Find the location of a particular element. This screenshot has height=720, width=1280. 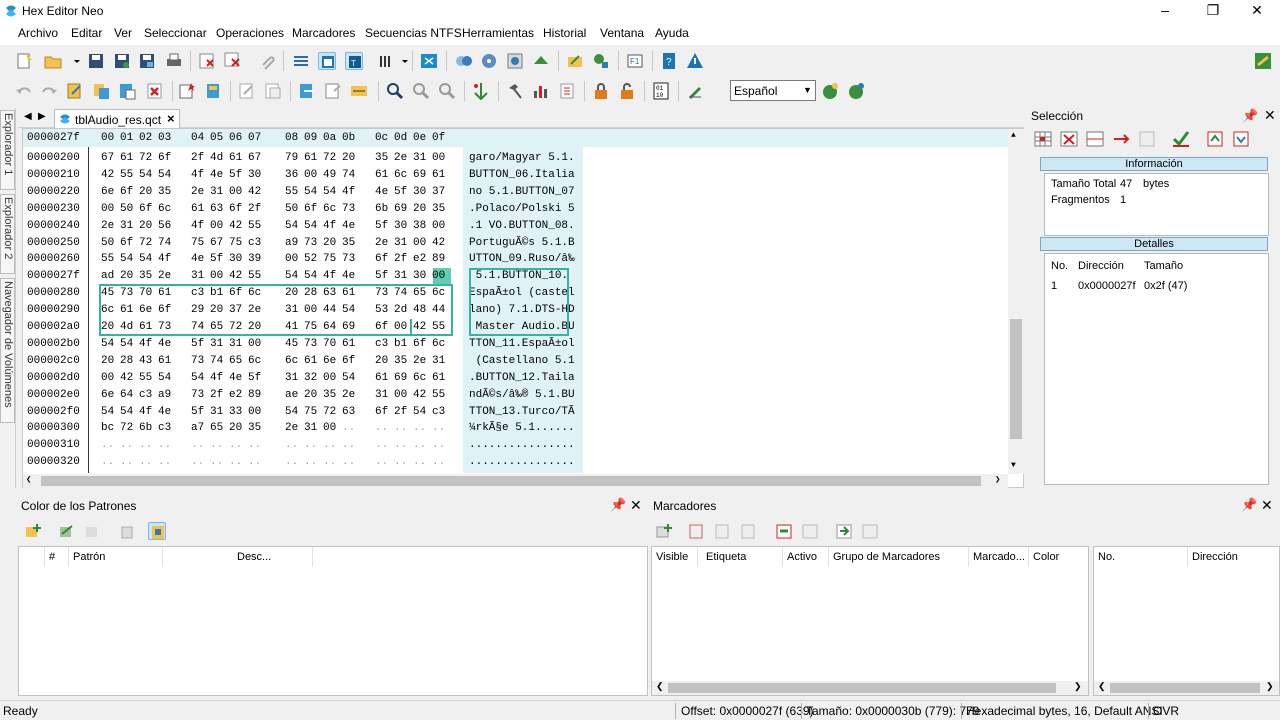

hex-byte: b1 is located at coordinates (400, 344).